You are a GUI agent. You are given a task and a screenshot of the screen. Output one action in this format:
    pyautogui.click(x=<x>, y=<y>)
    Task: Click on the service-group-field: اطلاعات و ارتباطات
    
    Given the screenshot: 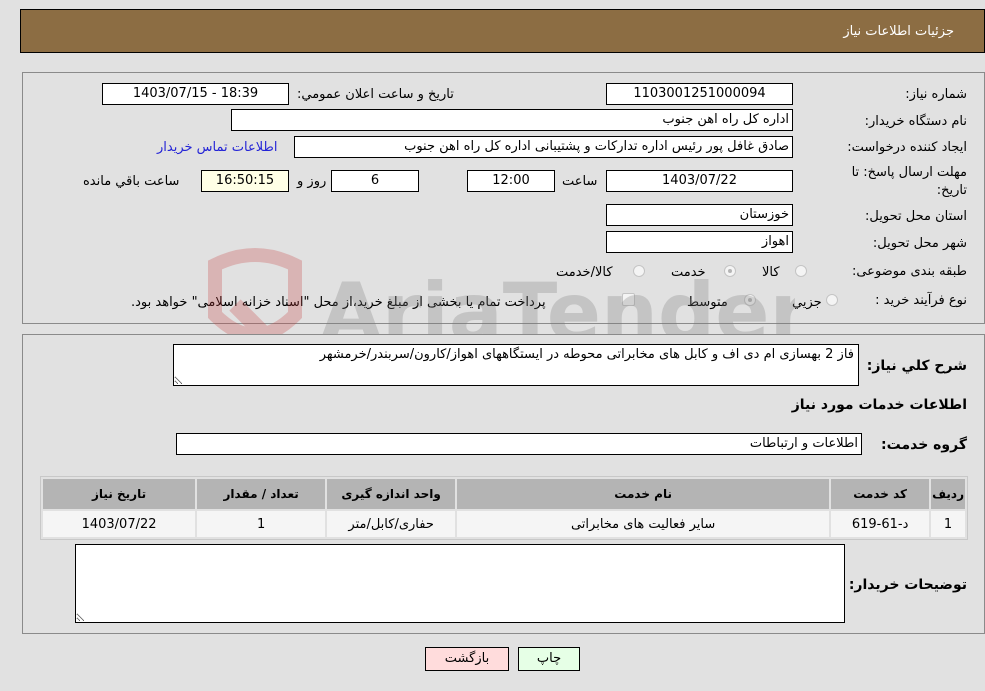 What is the action you would take?
    pyautogui.click(x=519, y=444)
    